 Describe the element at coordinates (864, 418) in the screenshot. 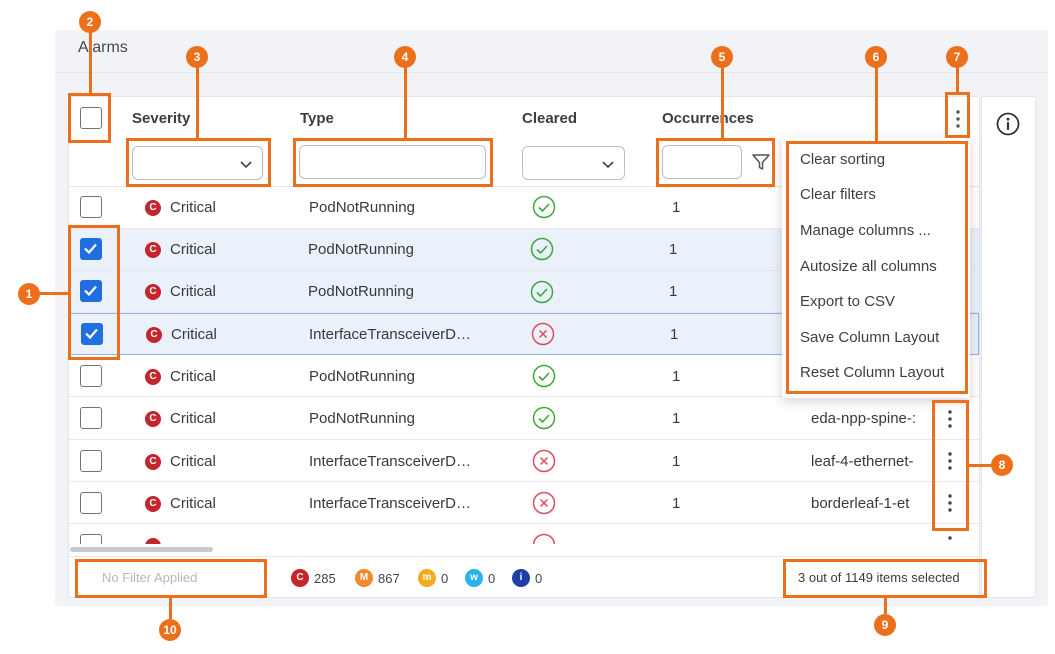

I see `resource-cell: eda-npp-spine-:` at that location.